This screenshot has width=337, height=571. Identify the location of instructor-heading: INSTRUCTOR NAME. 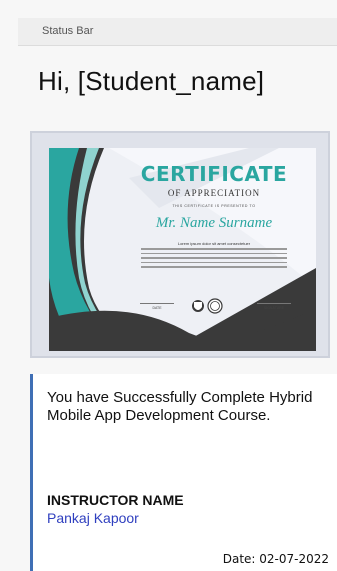
(115, 500).